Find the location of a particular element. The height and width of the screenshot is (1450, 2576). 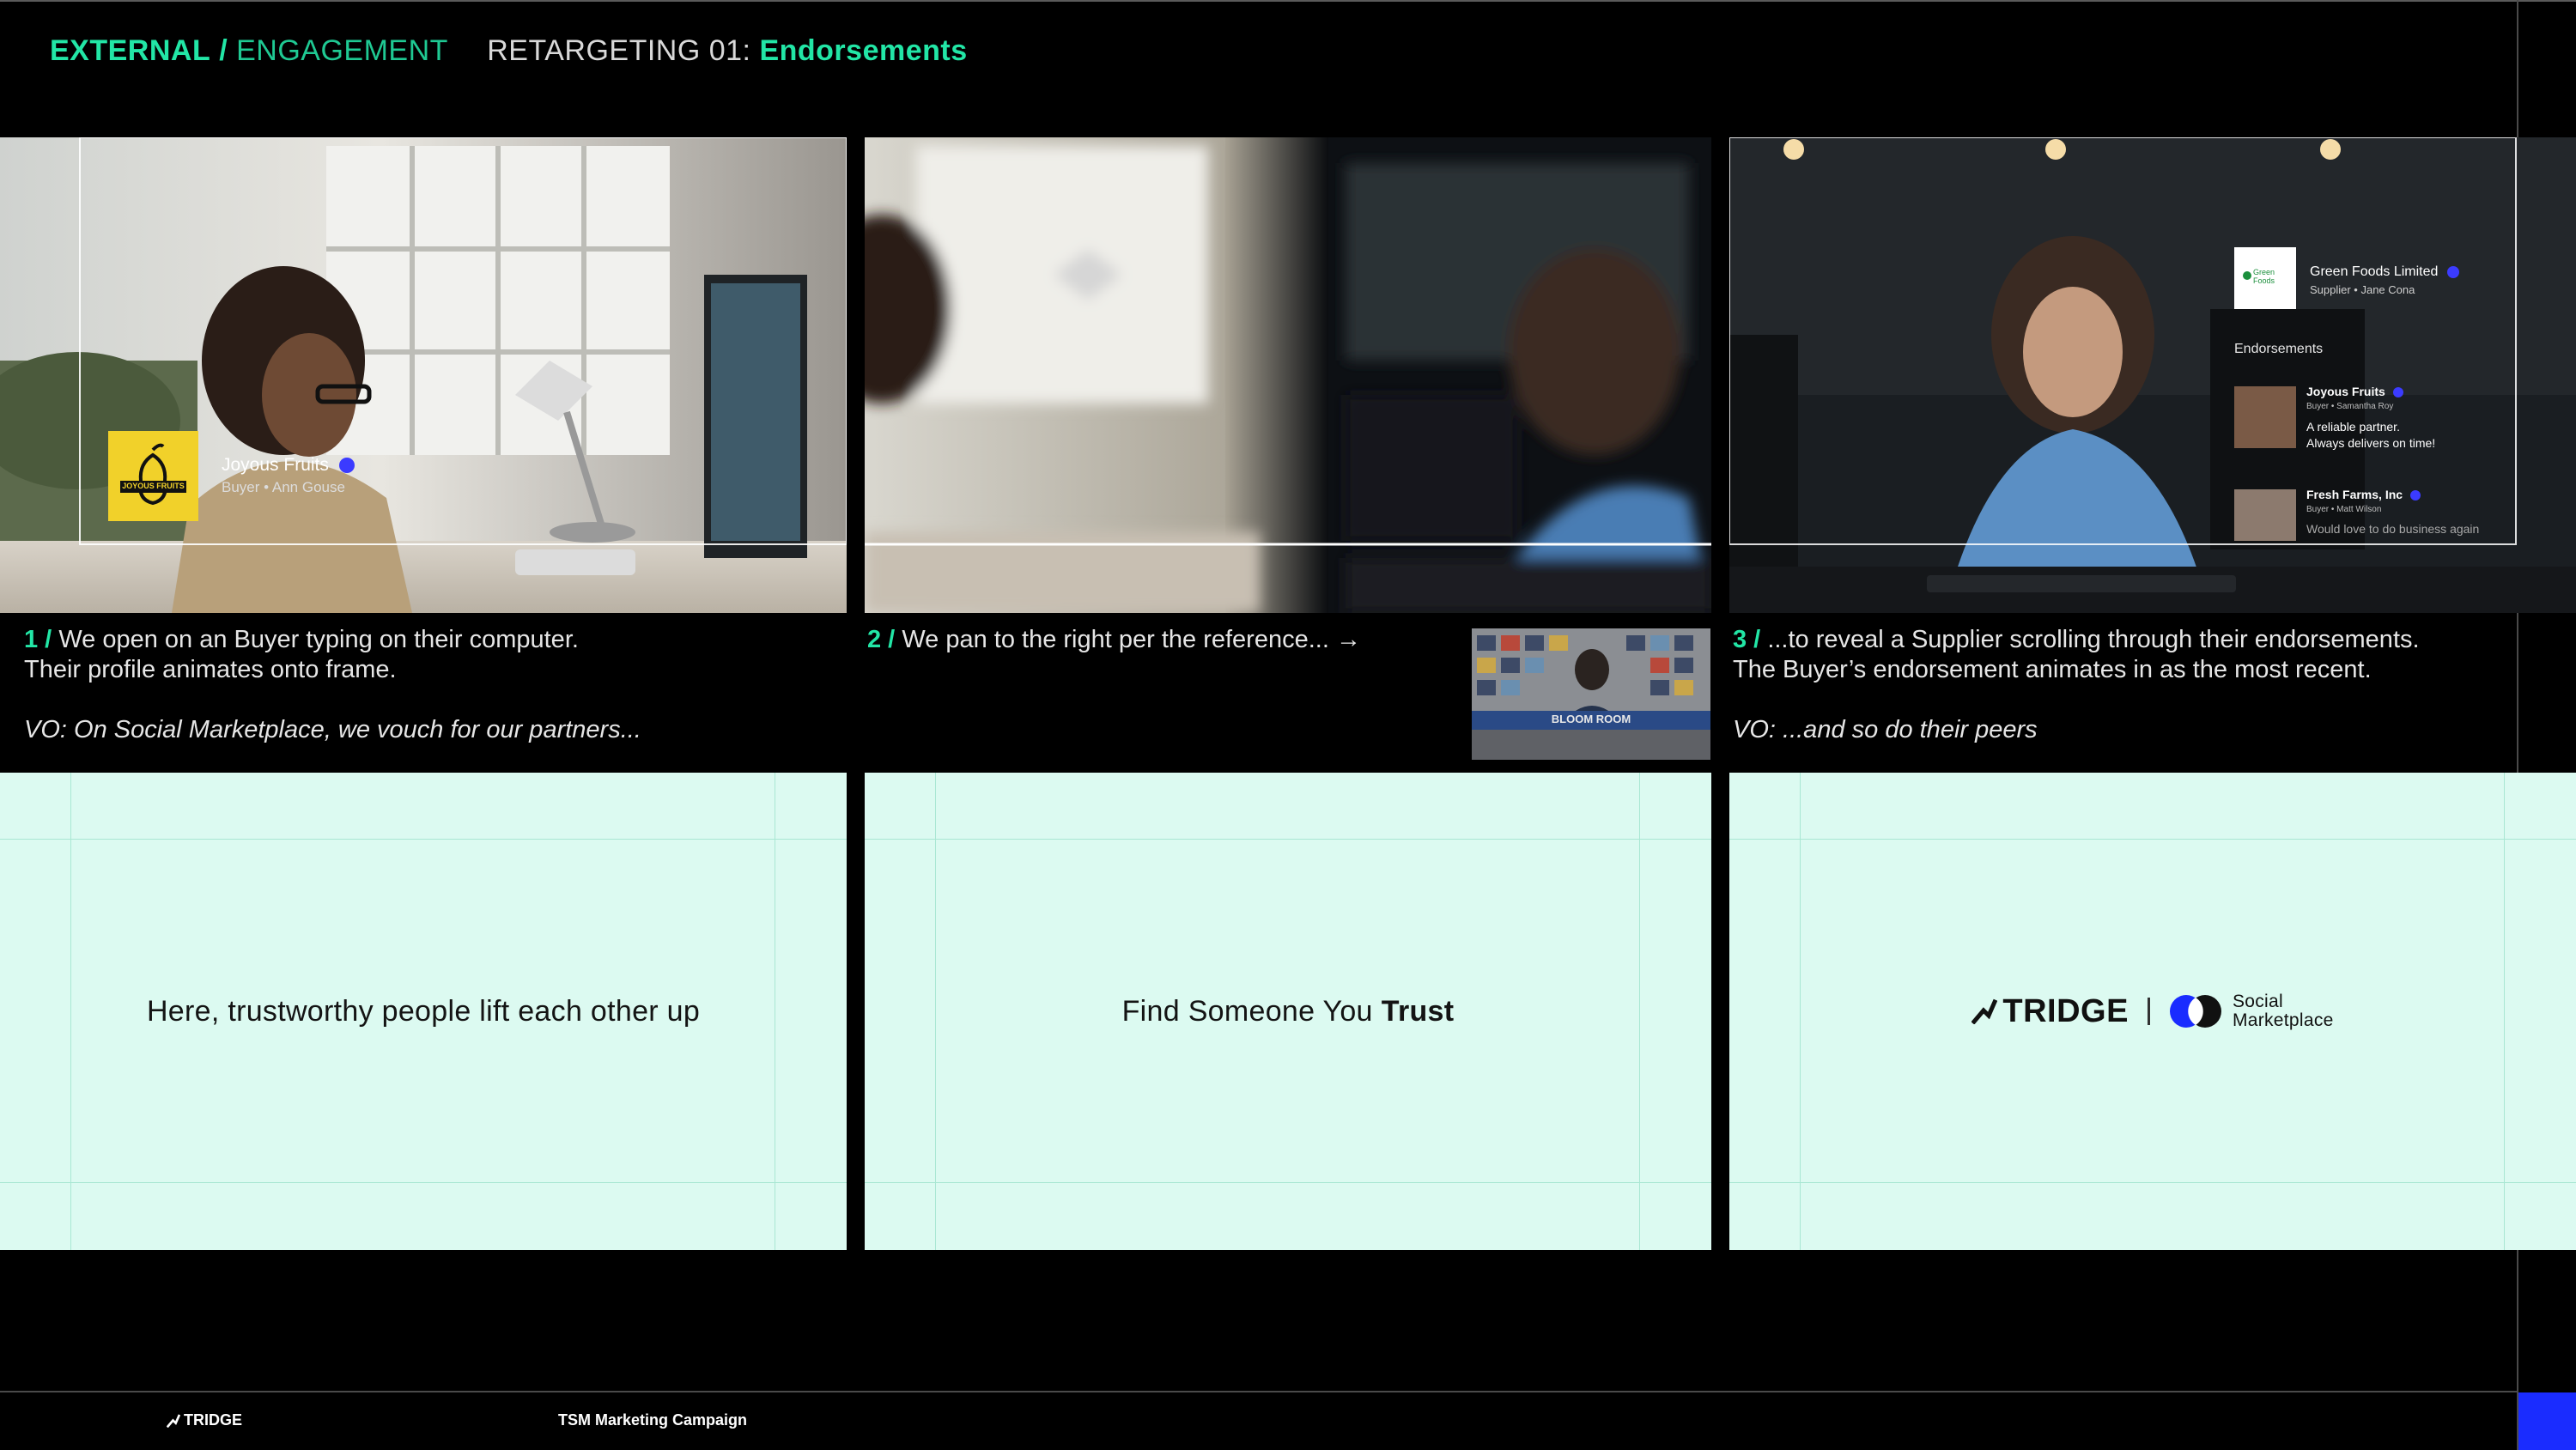

tridge-logo: TRIDGE is located at coordinates (2050, 1011).